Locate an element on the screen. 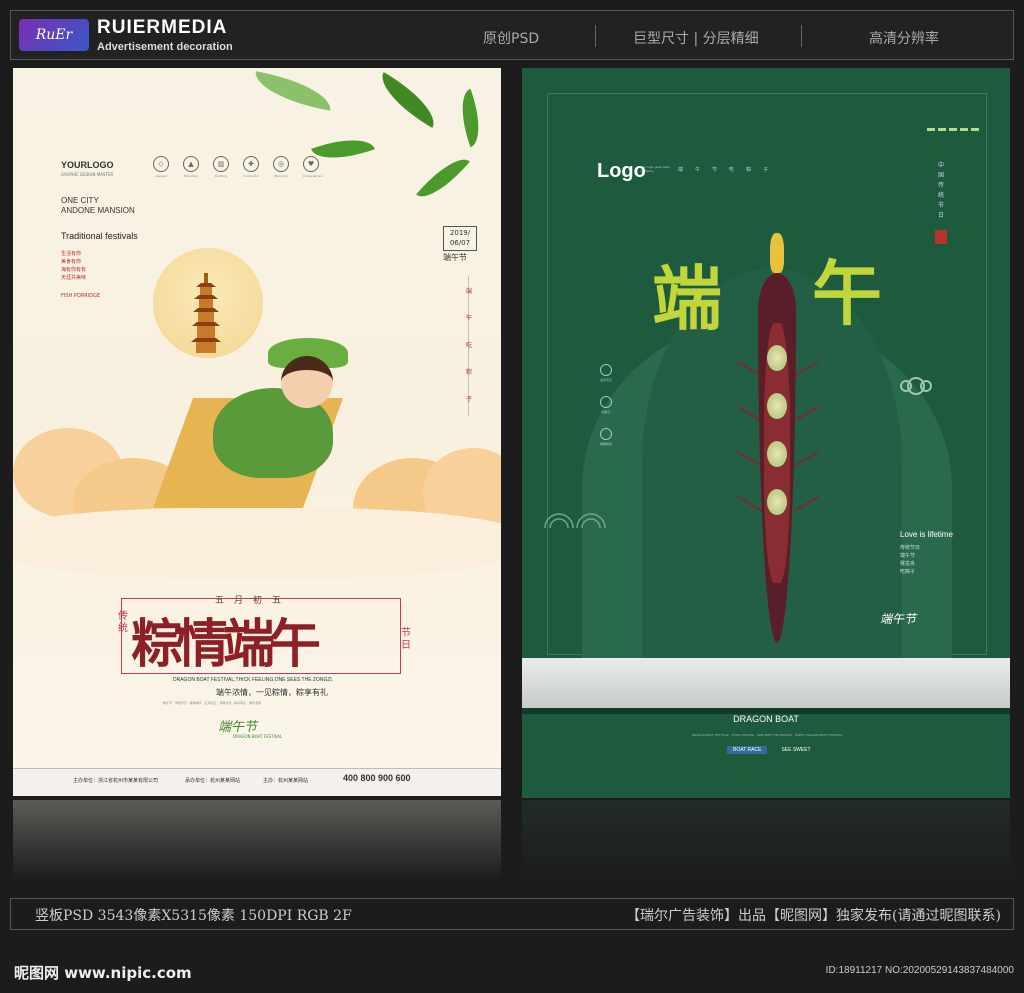 The width and height of the screenshot is (1024, 993). top-char: 端 is located at coordinates (681, 170).